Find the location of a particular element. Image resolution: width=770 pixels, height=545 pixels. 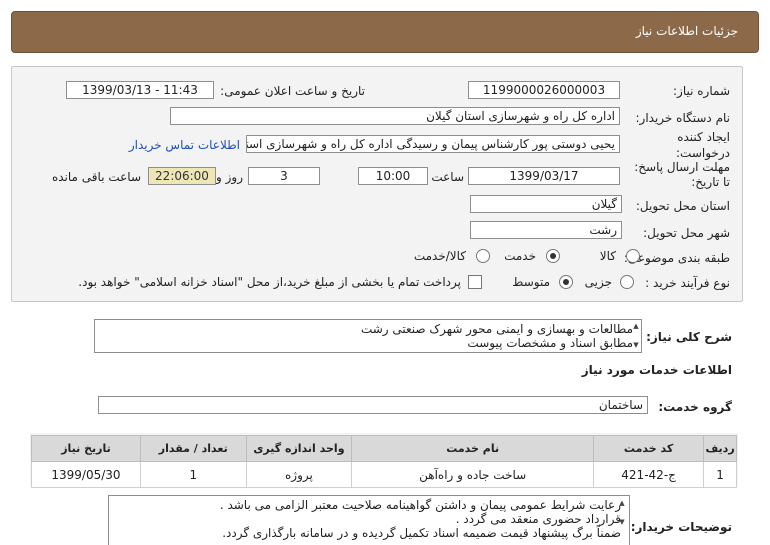

page-title: جزئیات اطلاعات نیاز is located at coordinates (686, 31).